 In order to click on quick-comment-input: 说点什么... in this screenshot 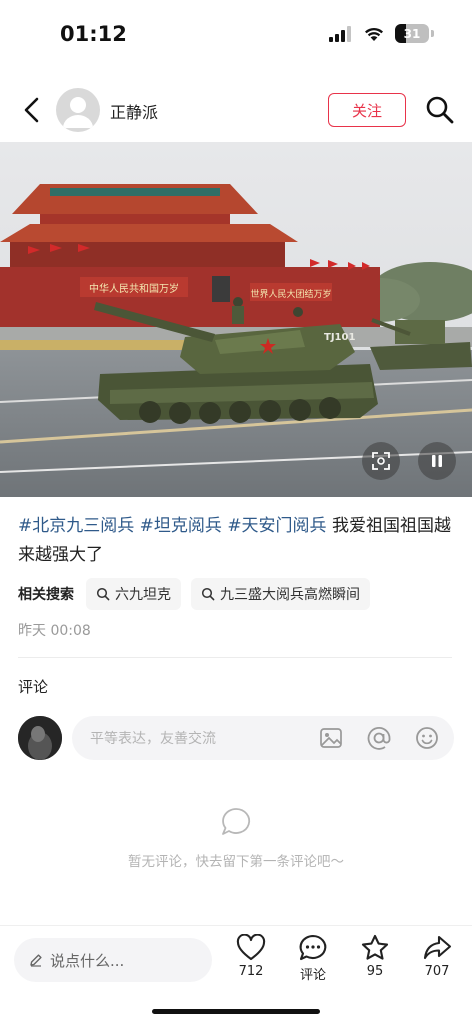, I will do `click(113, 960)`.